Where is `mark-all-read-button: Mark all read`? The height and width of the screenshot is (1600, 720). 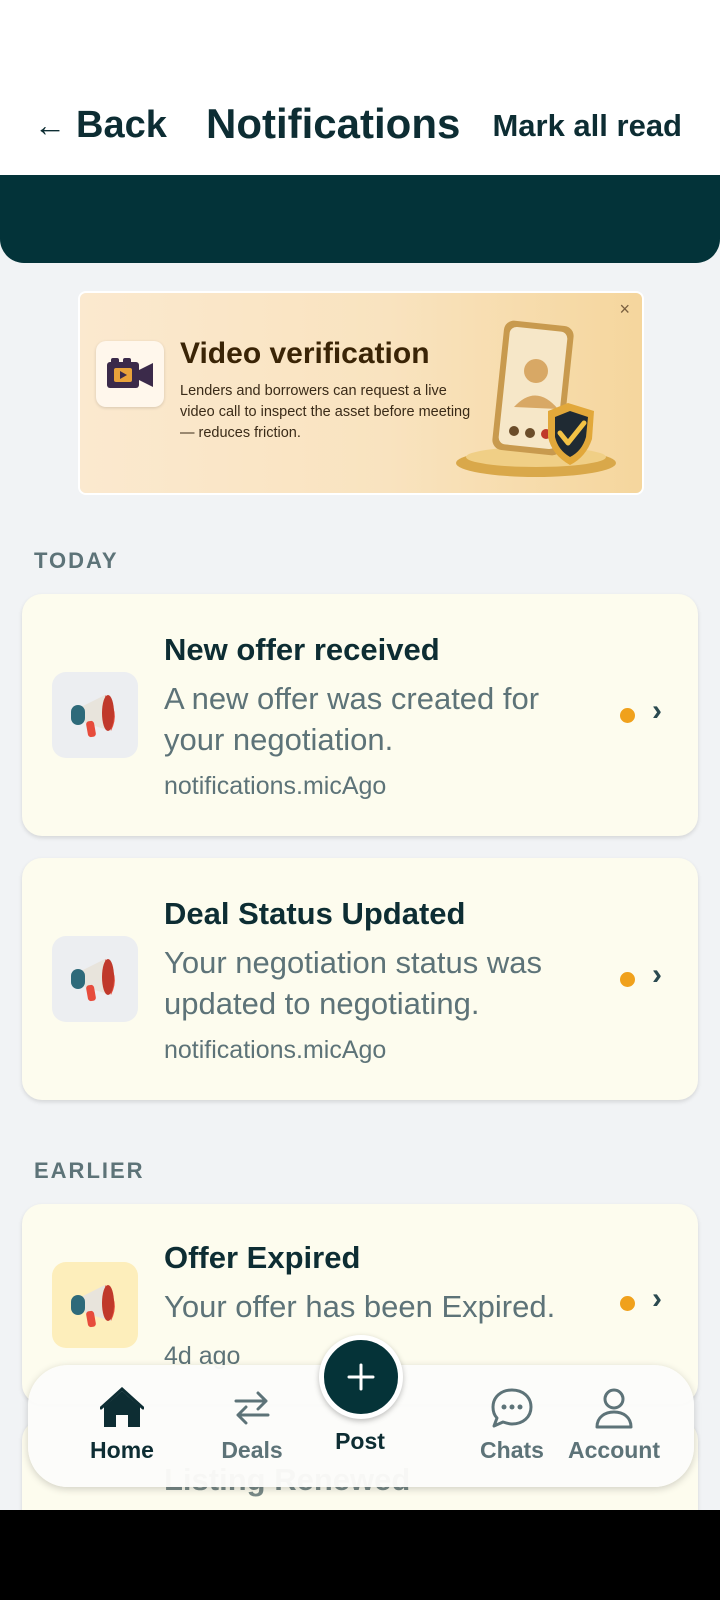
mark-all-read-button: Mark all read is located at coordinates (587, 126).